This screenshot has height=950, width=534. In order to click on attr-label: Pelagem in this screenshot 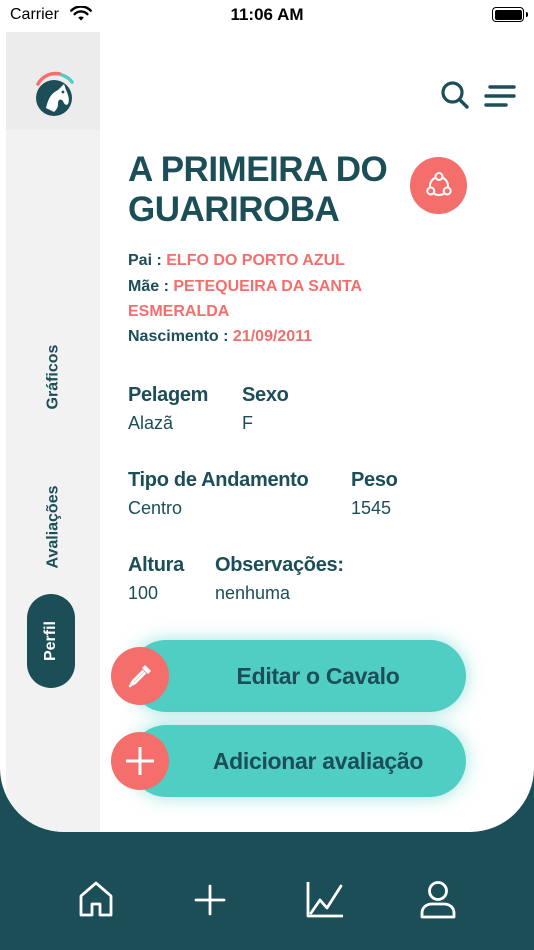, I will do `click(168, 395)`.